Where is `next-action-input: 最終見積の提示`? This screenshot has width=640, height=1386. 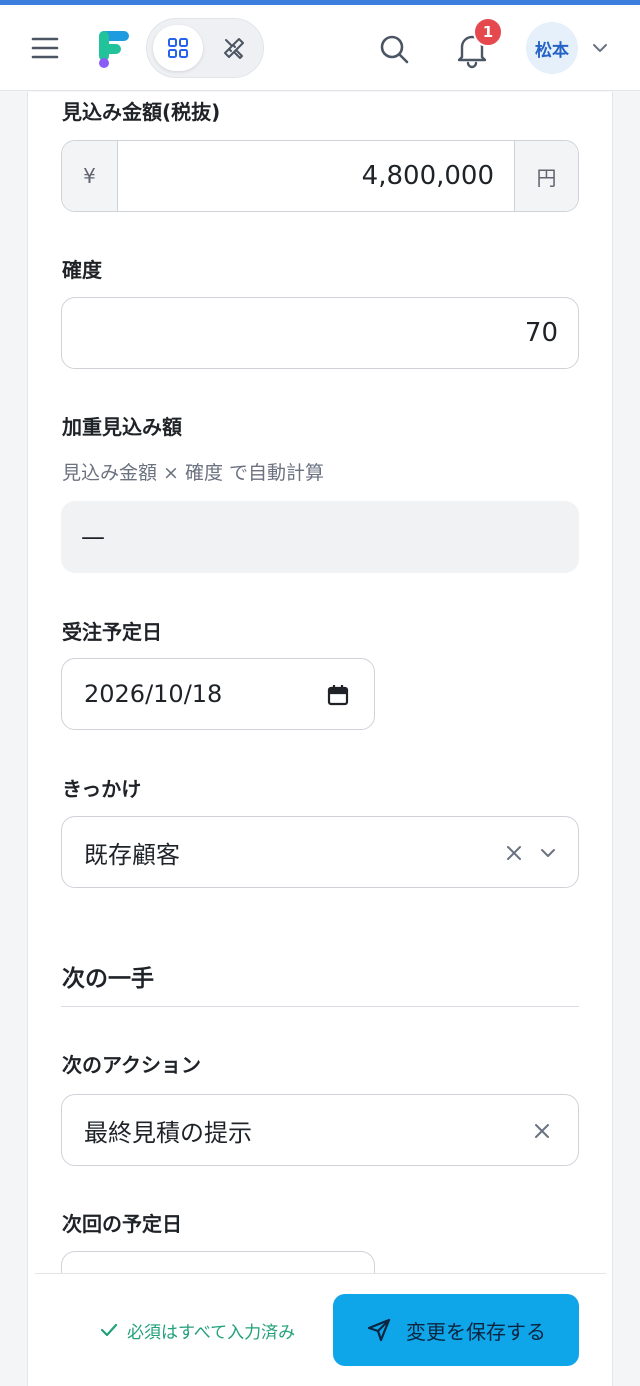 next-action-input: 最終見積の提示 is located at coordinates (320, 1130).